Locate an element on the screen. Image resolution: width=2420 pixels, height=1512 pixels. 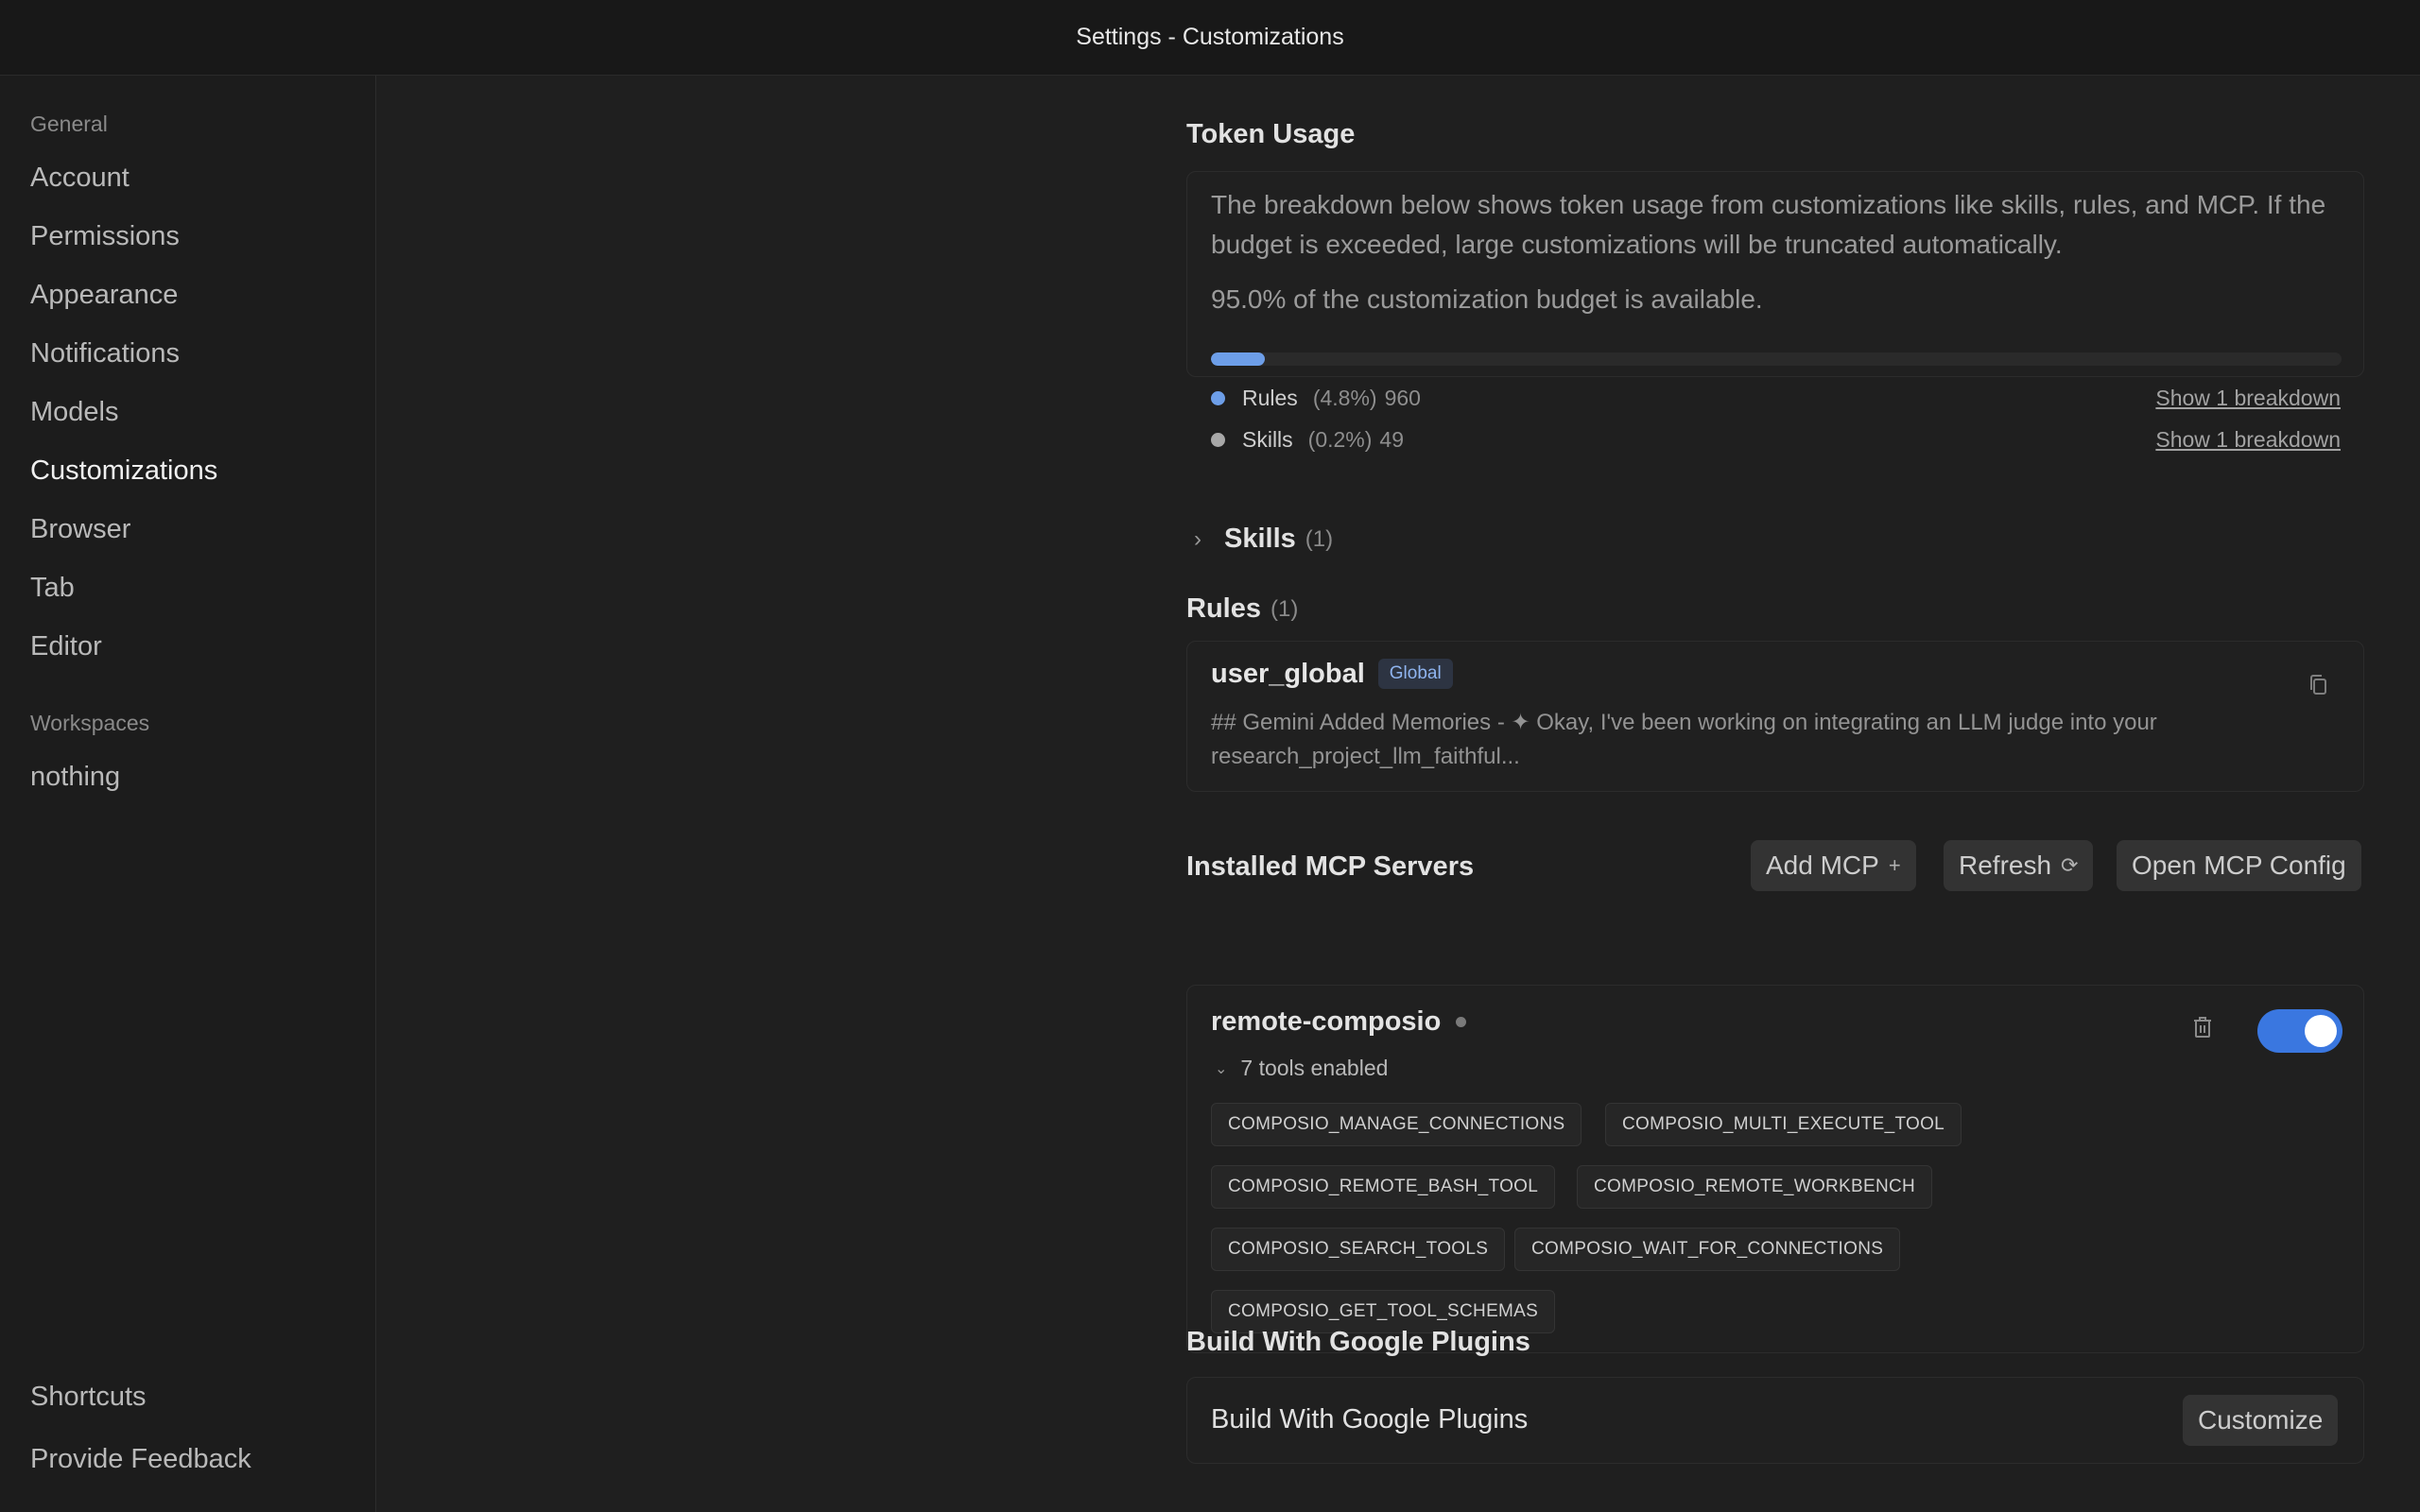
refresh-mcp-button: Refresh ⟳ is located at coordinates (2019, 865).